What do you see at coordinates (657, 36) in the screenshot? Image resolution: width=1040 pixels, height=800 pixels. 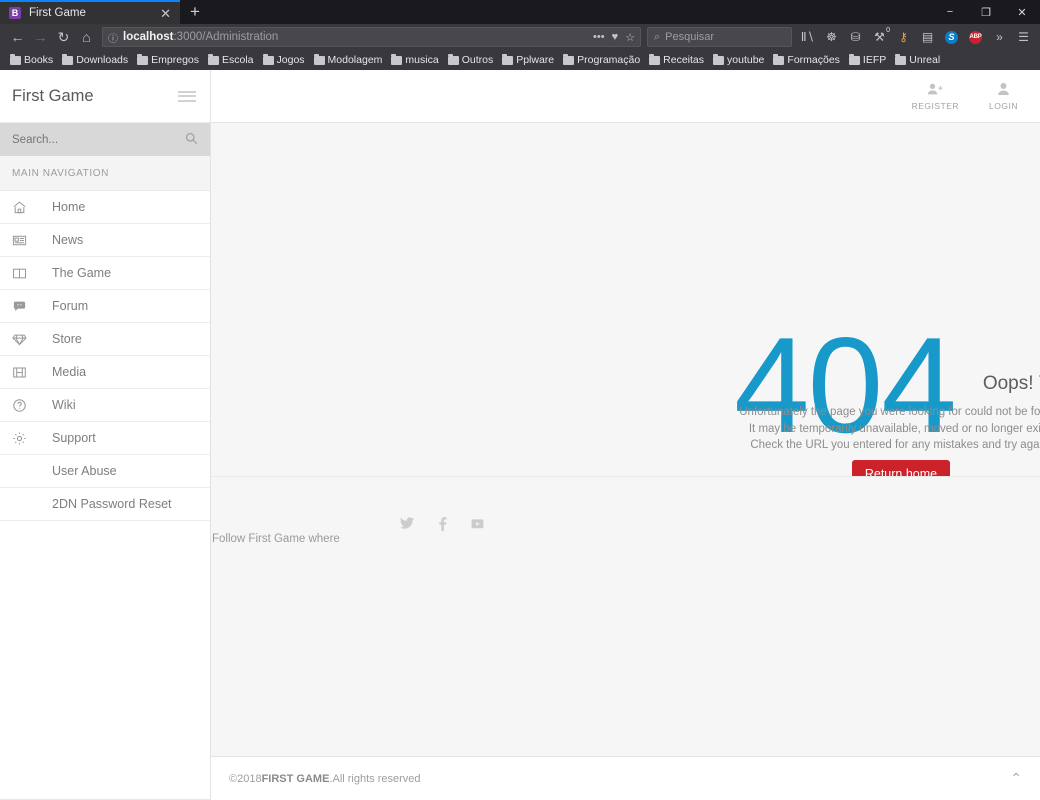 I see `search-icon: ⌕` at bounding box center [657, 36].